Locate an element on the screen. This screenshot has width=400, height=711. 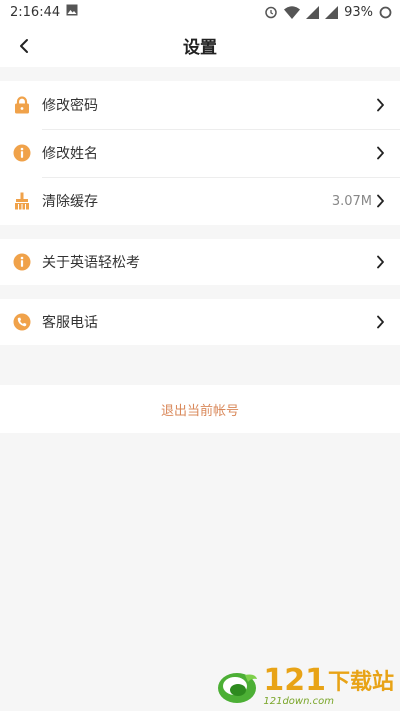
watermark: 121 下载站 121down.com is located at coordinates (304, 686).